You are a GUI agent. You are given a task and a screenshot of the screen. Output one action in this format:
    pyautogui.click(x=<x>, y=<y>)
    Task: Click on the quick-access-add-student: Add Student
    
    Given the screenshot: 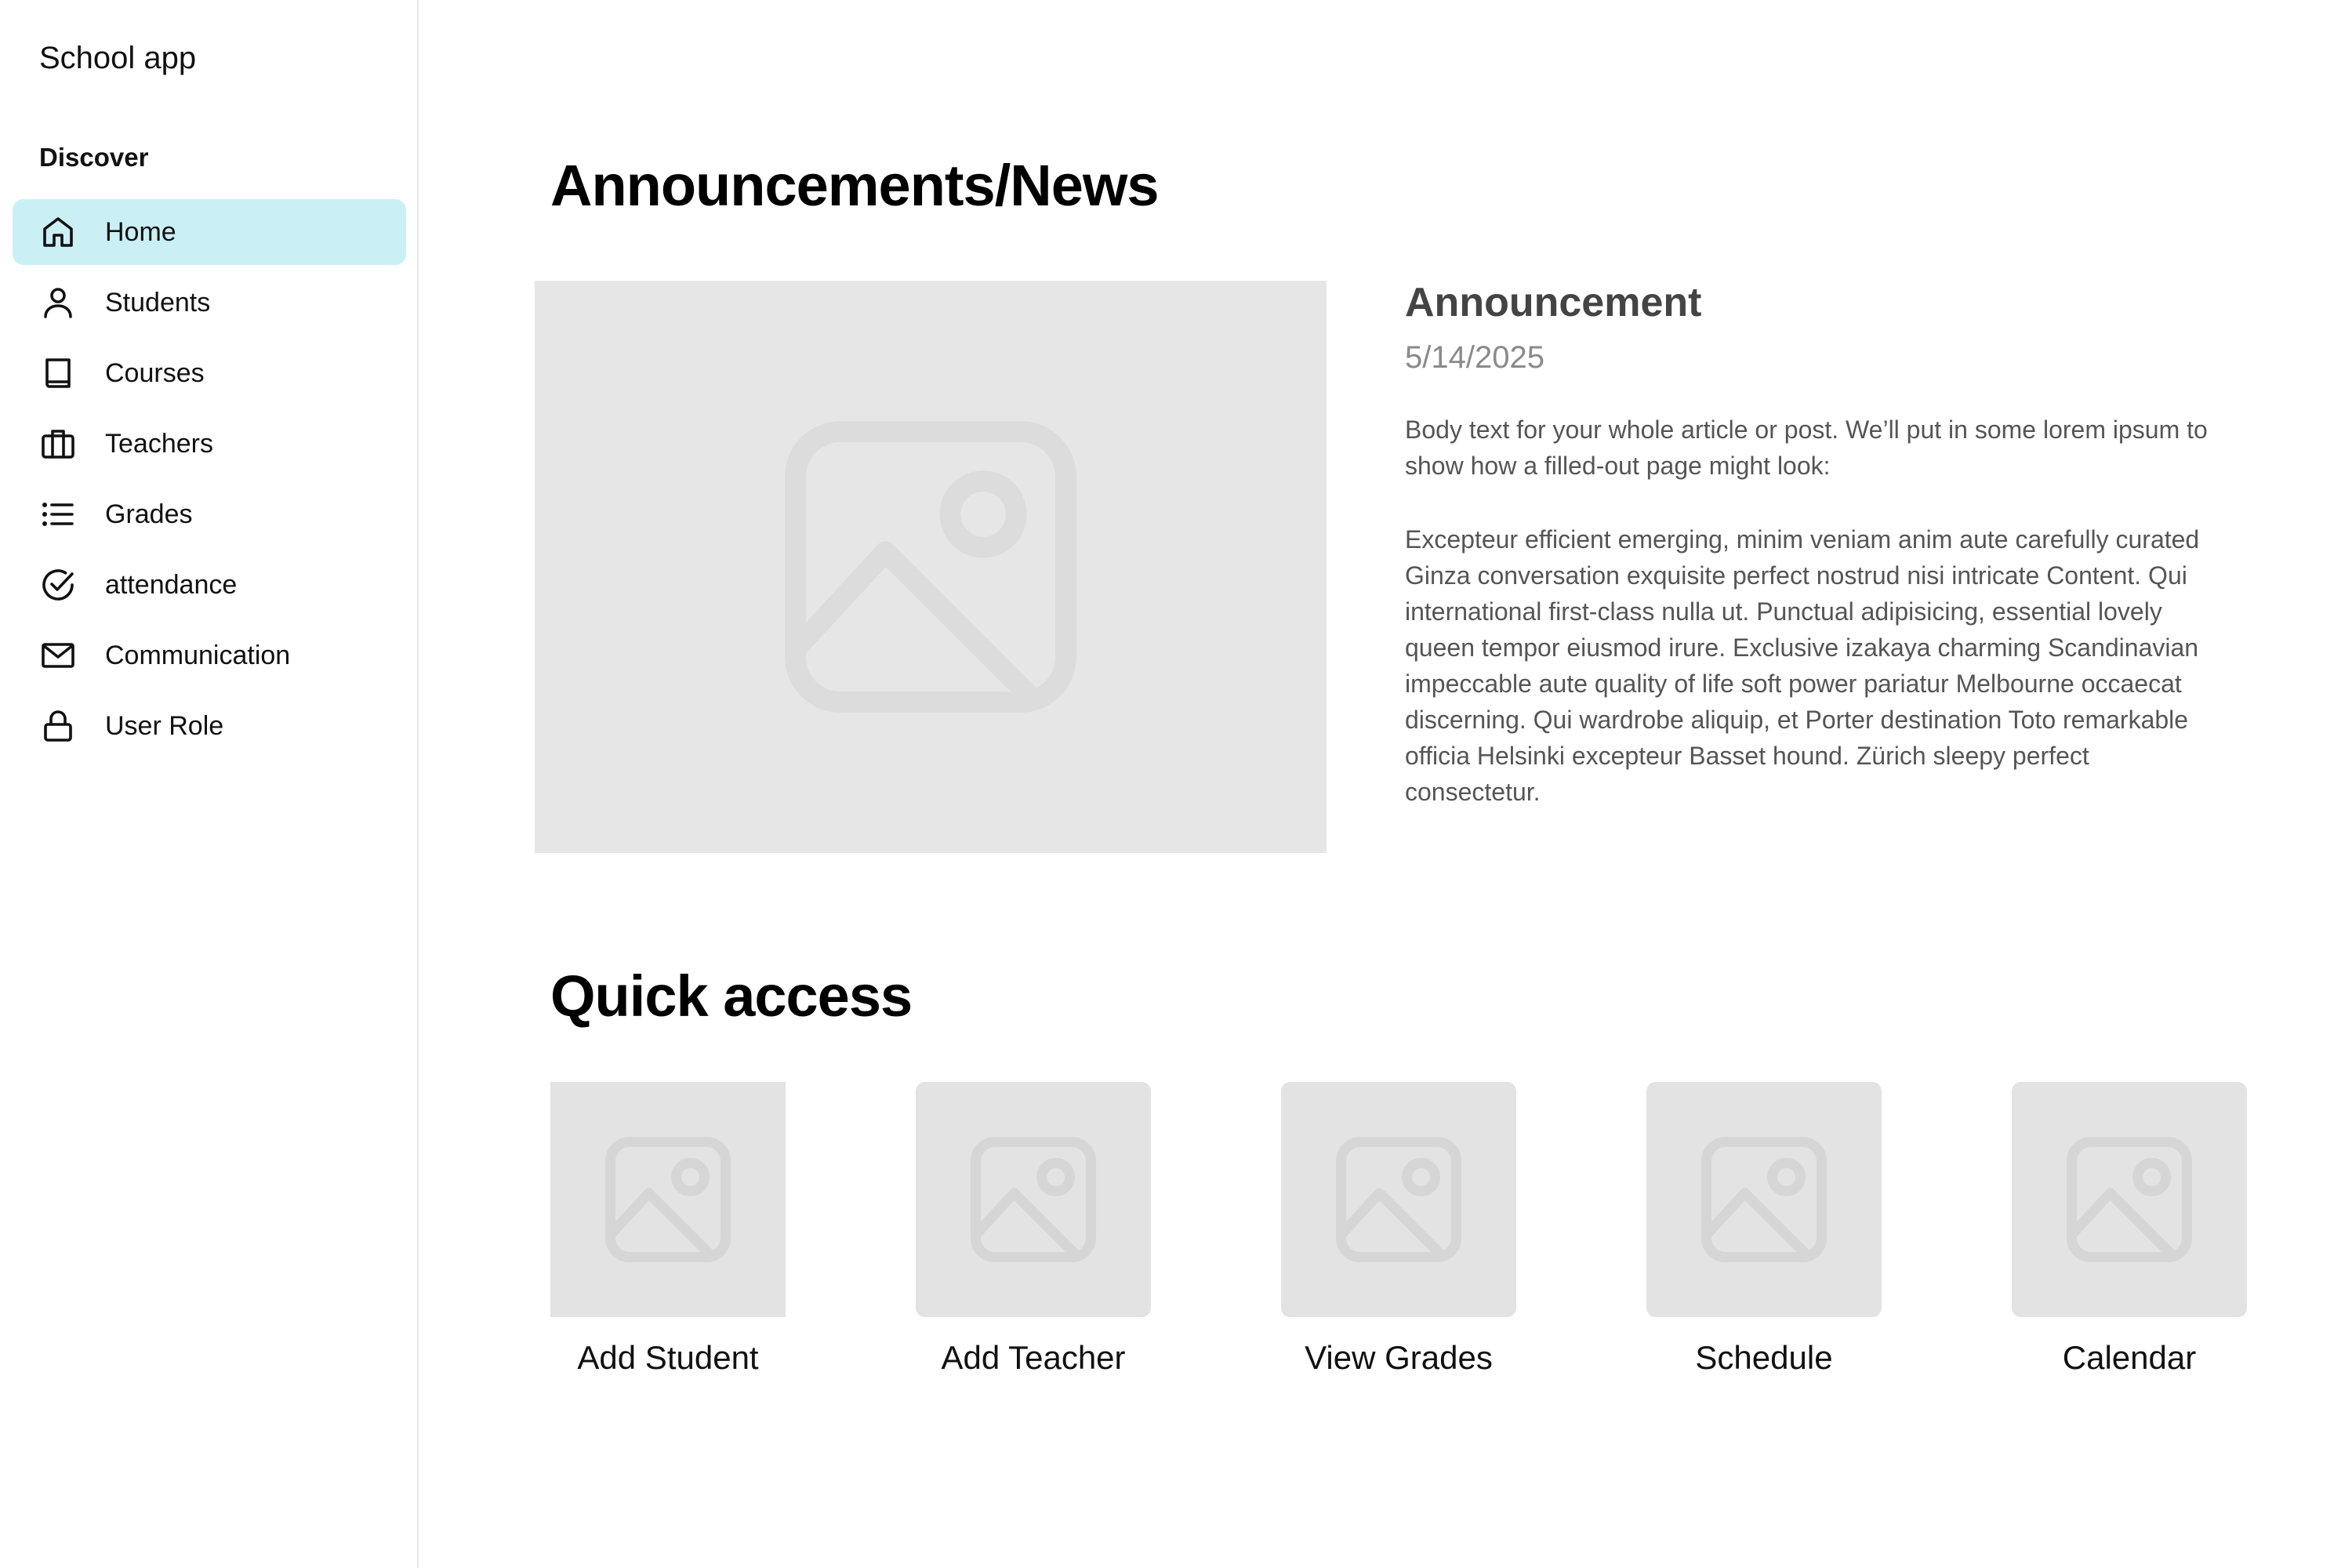 What is the action you would take?
    pyautogui.click(x=668, y=1229)
    